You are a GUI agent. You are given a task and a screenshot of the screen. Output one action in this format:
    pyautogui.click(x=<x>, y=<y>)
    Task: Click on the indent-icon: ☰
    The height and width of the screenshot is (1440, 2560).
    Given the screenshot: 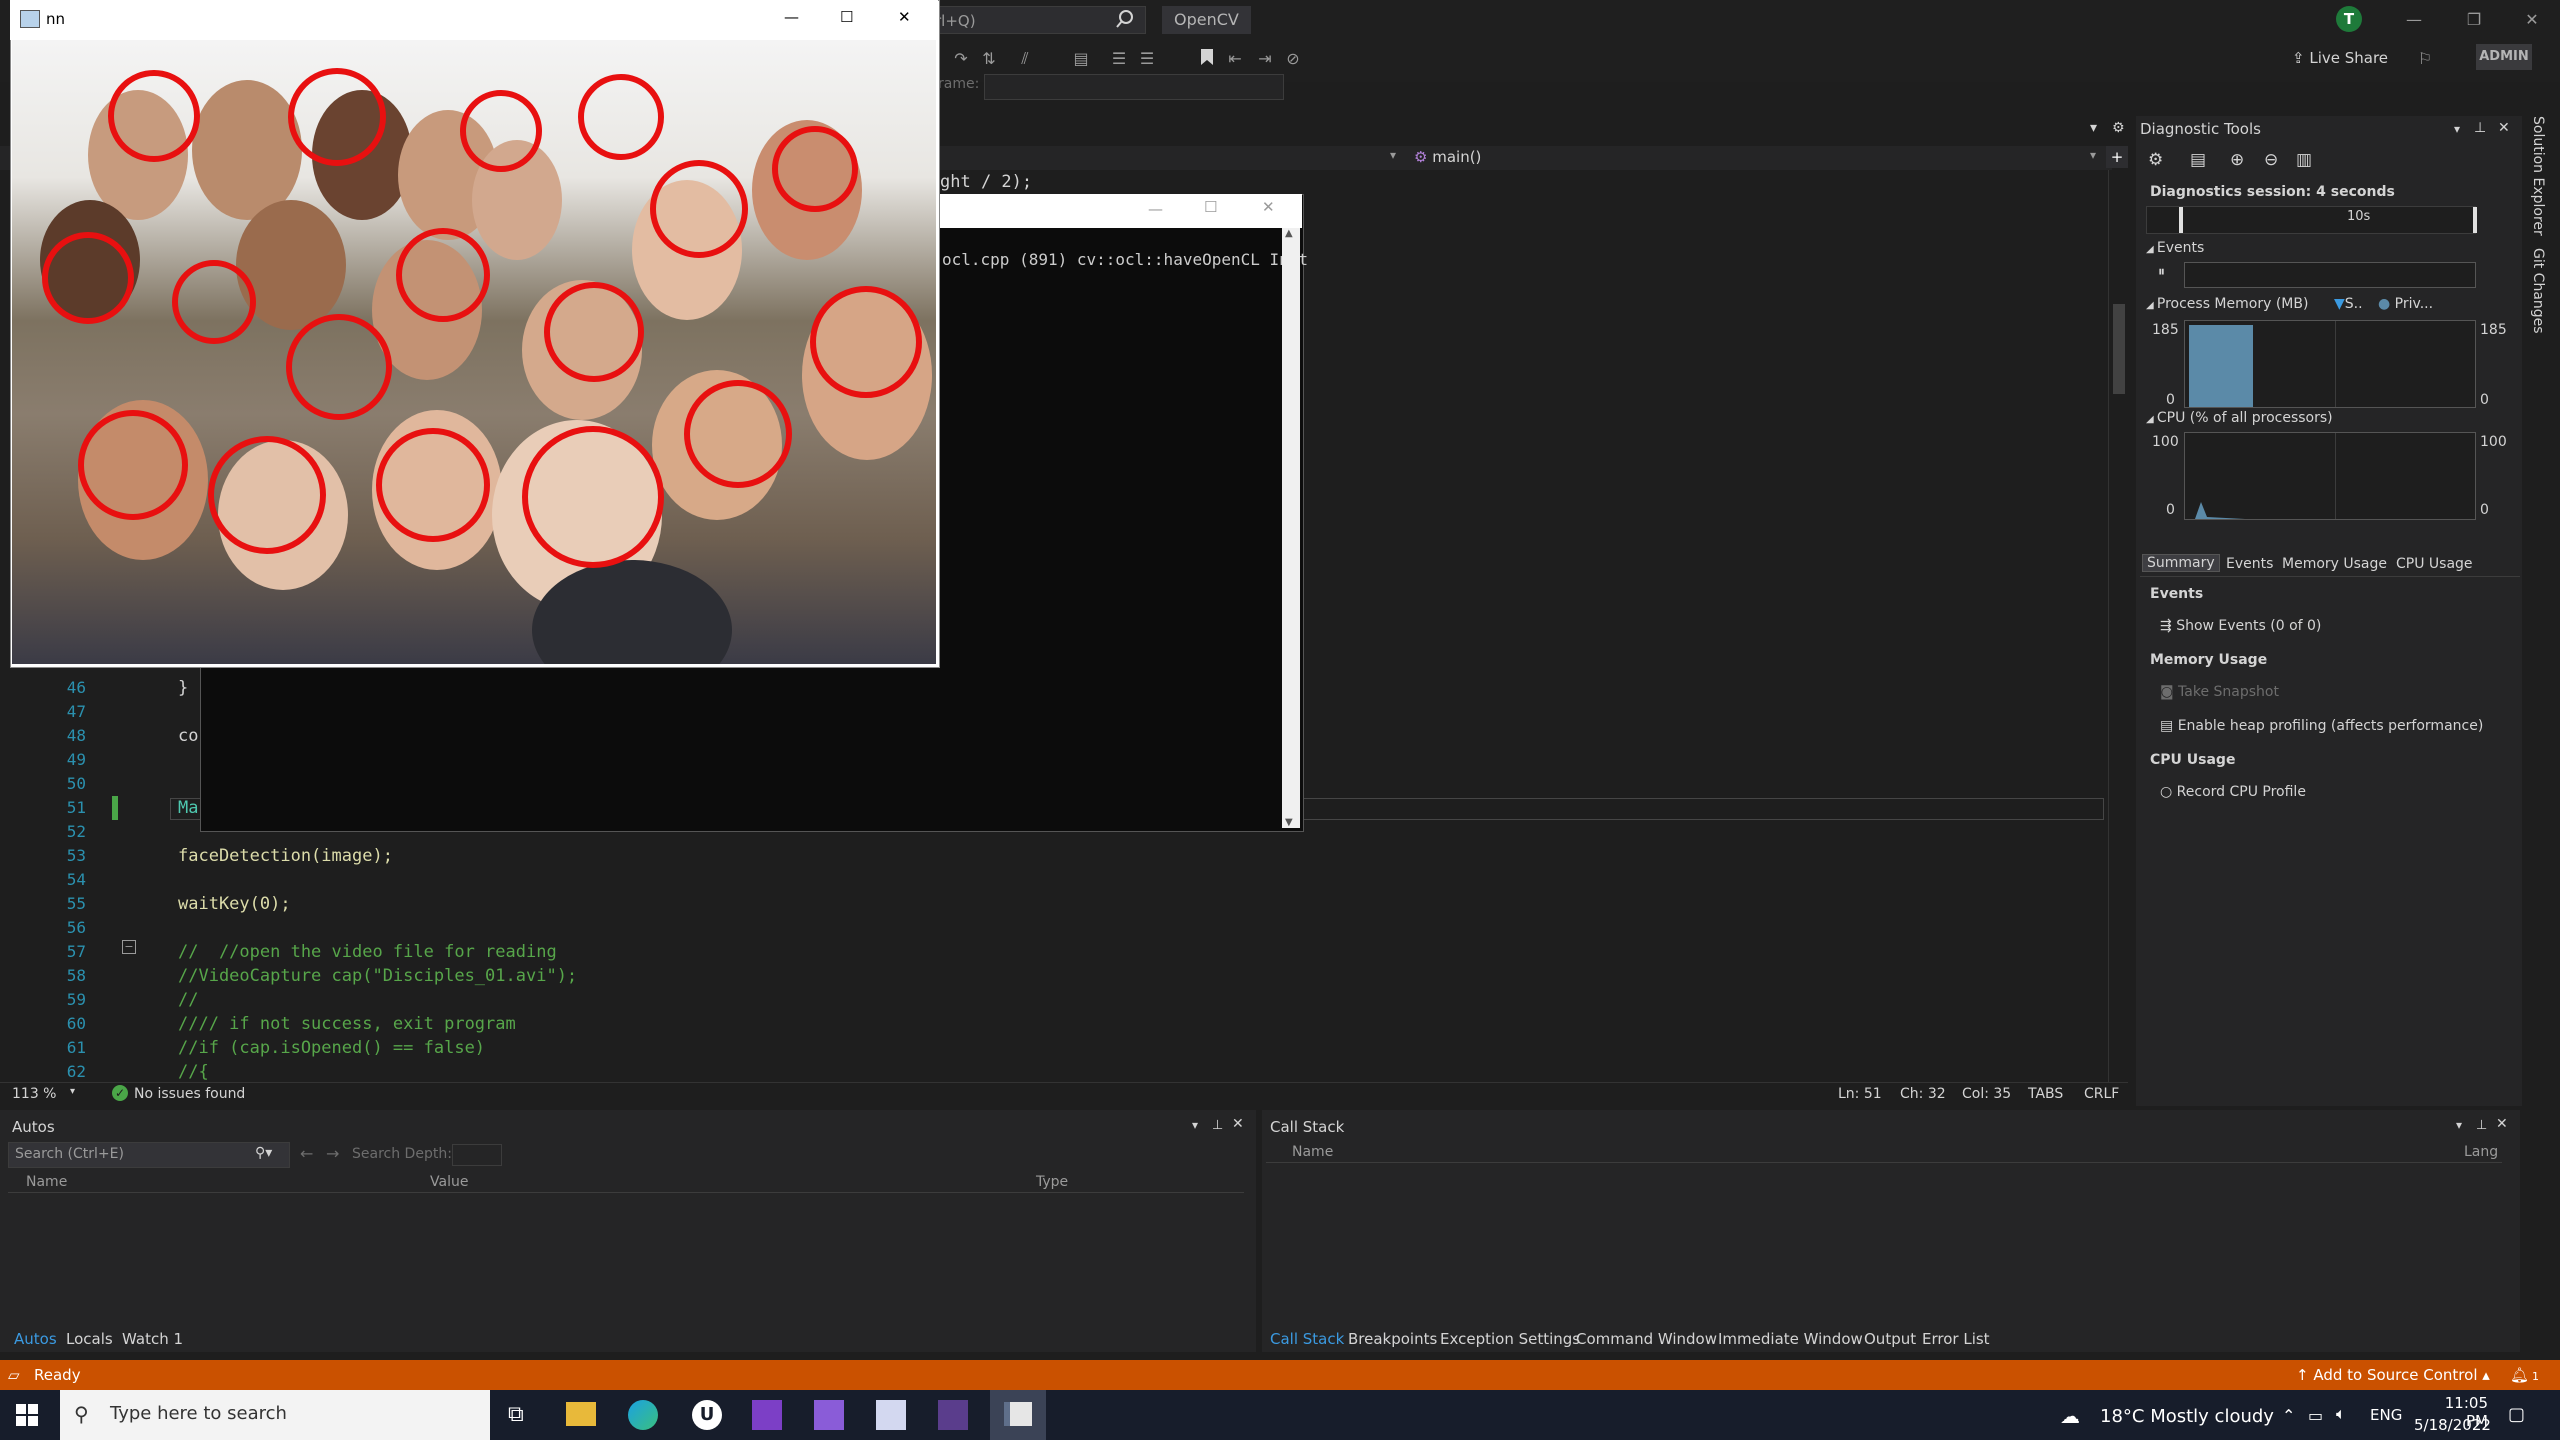 What is the action you would take?
    pyautogui.click(x=1119, y=59)
    